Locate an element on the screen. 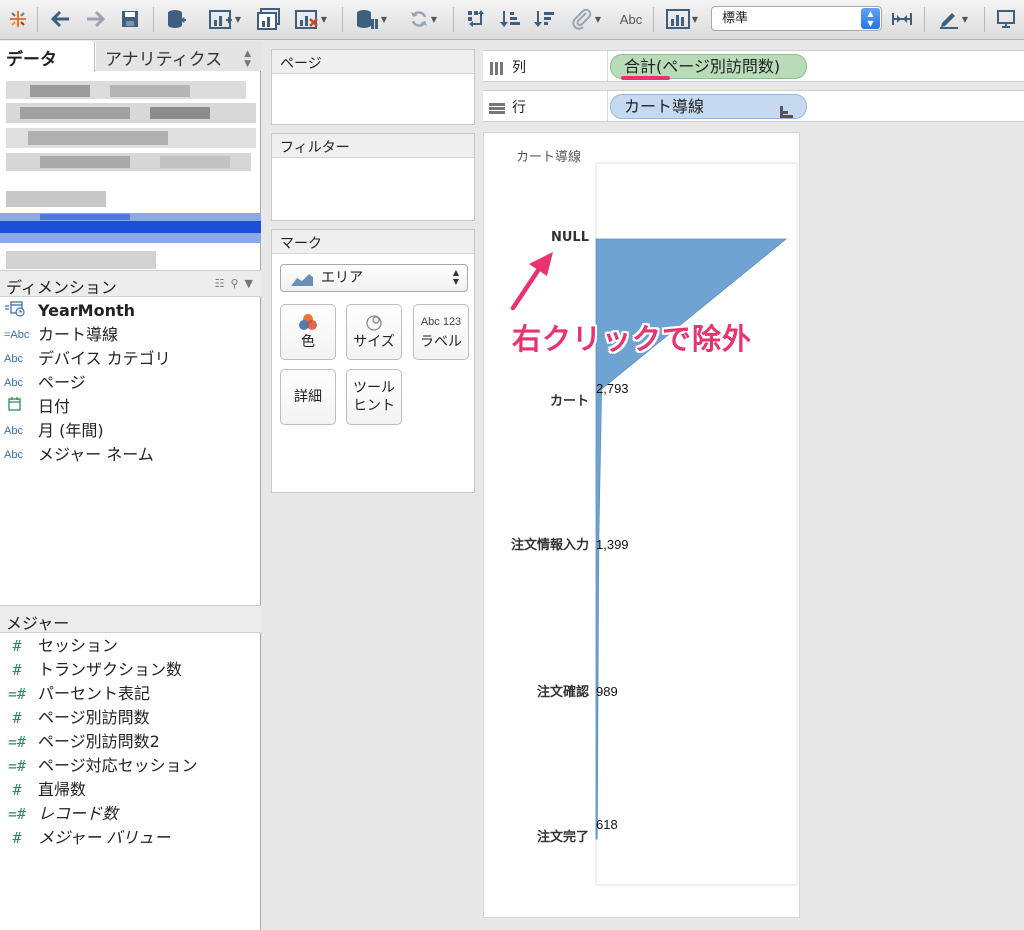  dimension-item: =Abc カート導線 is located at coordinates (130, 335).